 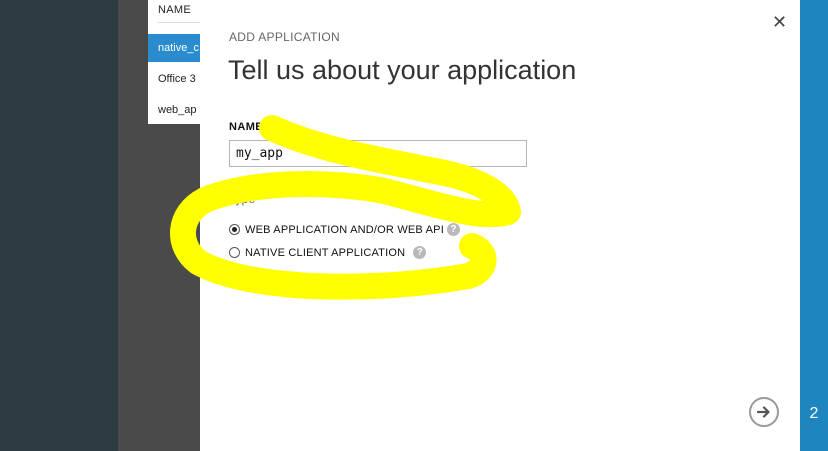 I want to click on name-label: NAME, so click(x=246, y=127).